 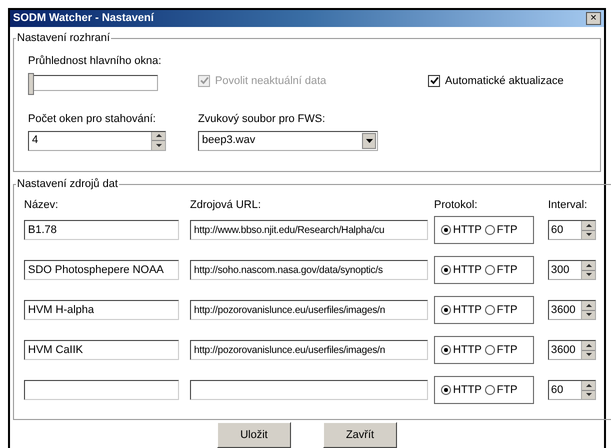 I want to click on url-field, so click(x=309, y=390).